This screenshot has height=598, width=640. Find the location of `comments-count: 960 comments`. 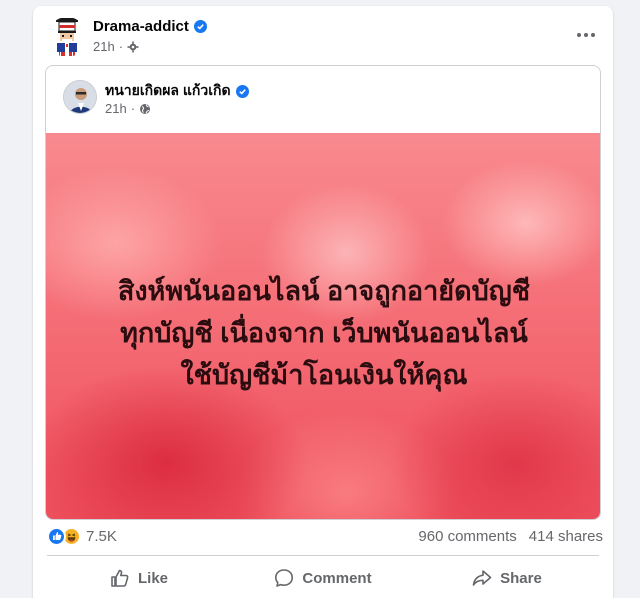

comments-count: 960 comments is located at coordinates (467, 536).